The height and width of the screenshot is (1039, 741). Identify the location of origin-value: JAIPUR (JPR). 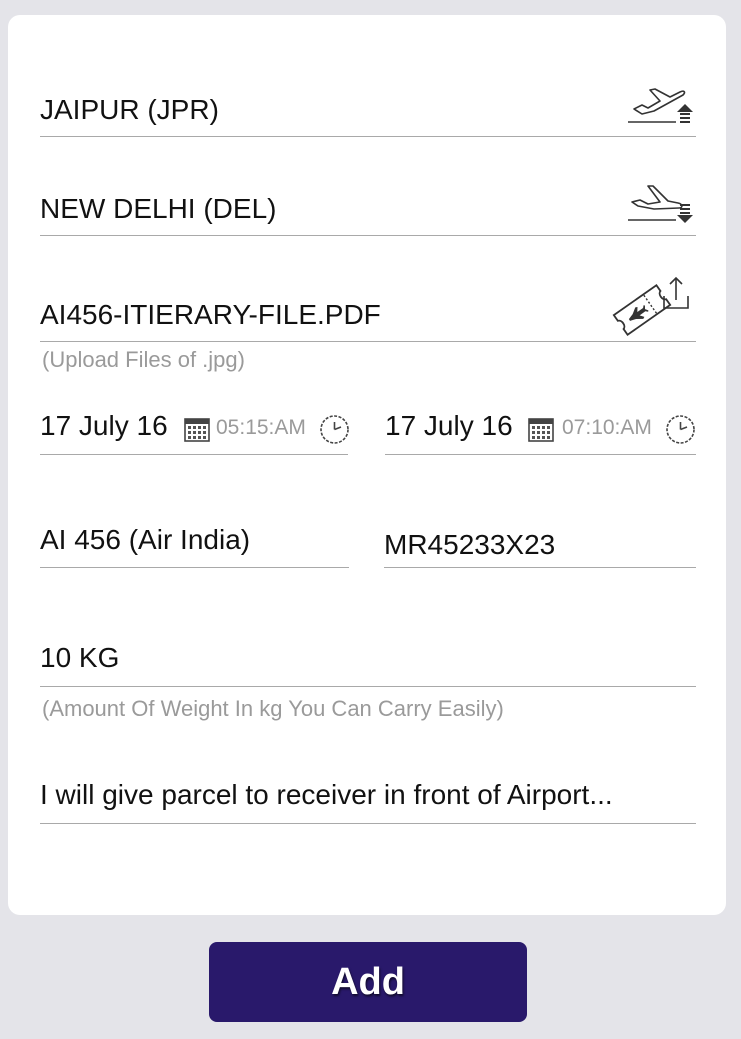
(129, 109).